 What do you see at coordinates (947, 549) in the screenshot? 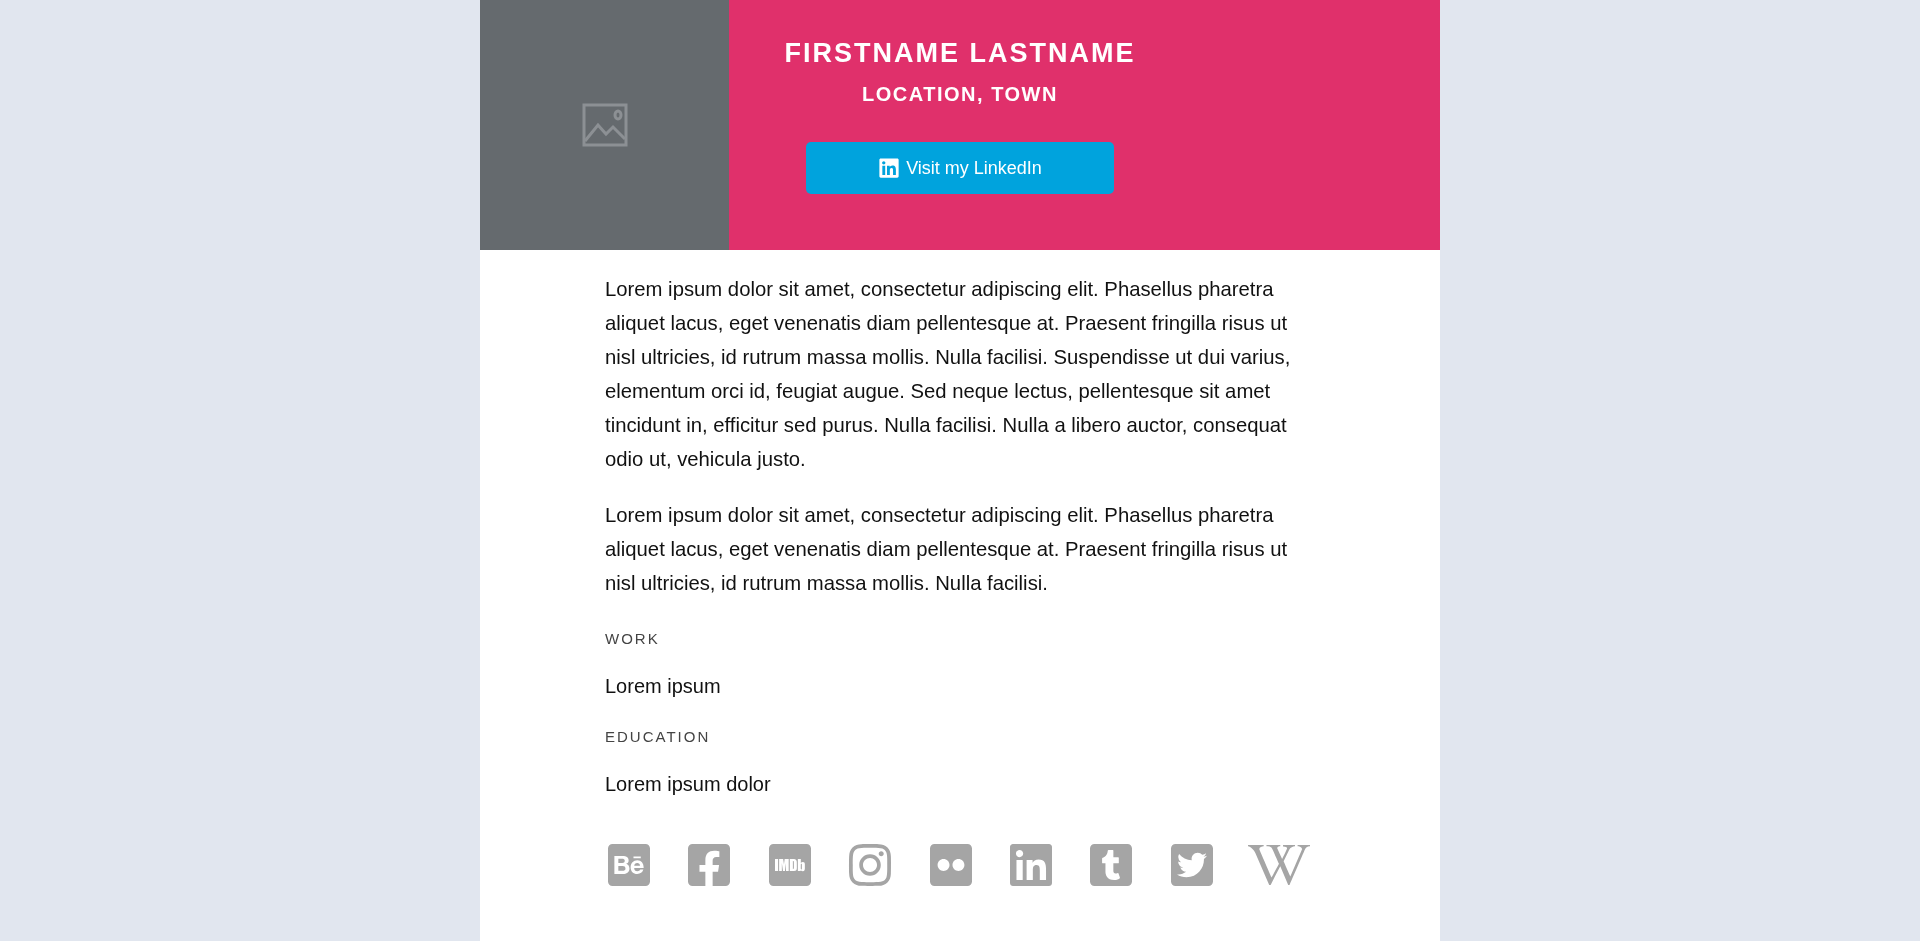
I see `bio-paragraph: Lorem ipsum dolor sit amet, consectetur adipiscing elit. Phasellus pharetra aliquet lacus, eget venenatis diam pellentesque at. Praesent fringilla risus ut nisl ultricies, id rutrum massa mollis. Nulla facilisi.` at bounding box center [947, 549].